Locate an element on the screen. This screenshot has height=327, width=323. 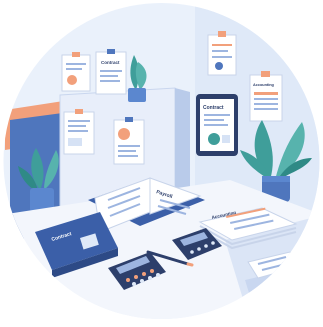
wall-doc-contract: Contract is located at coordinates (111, 72).